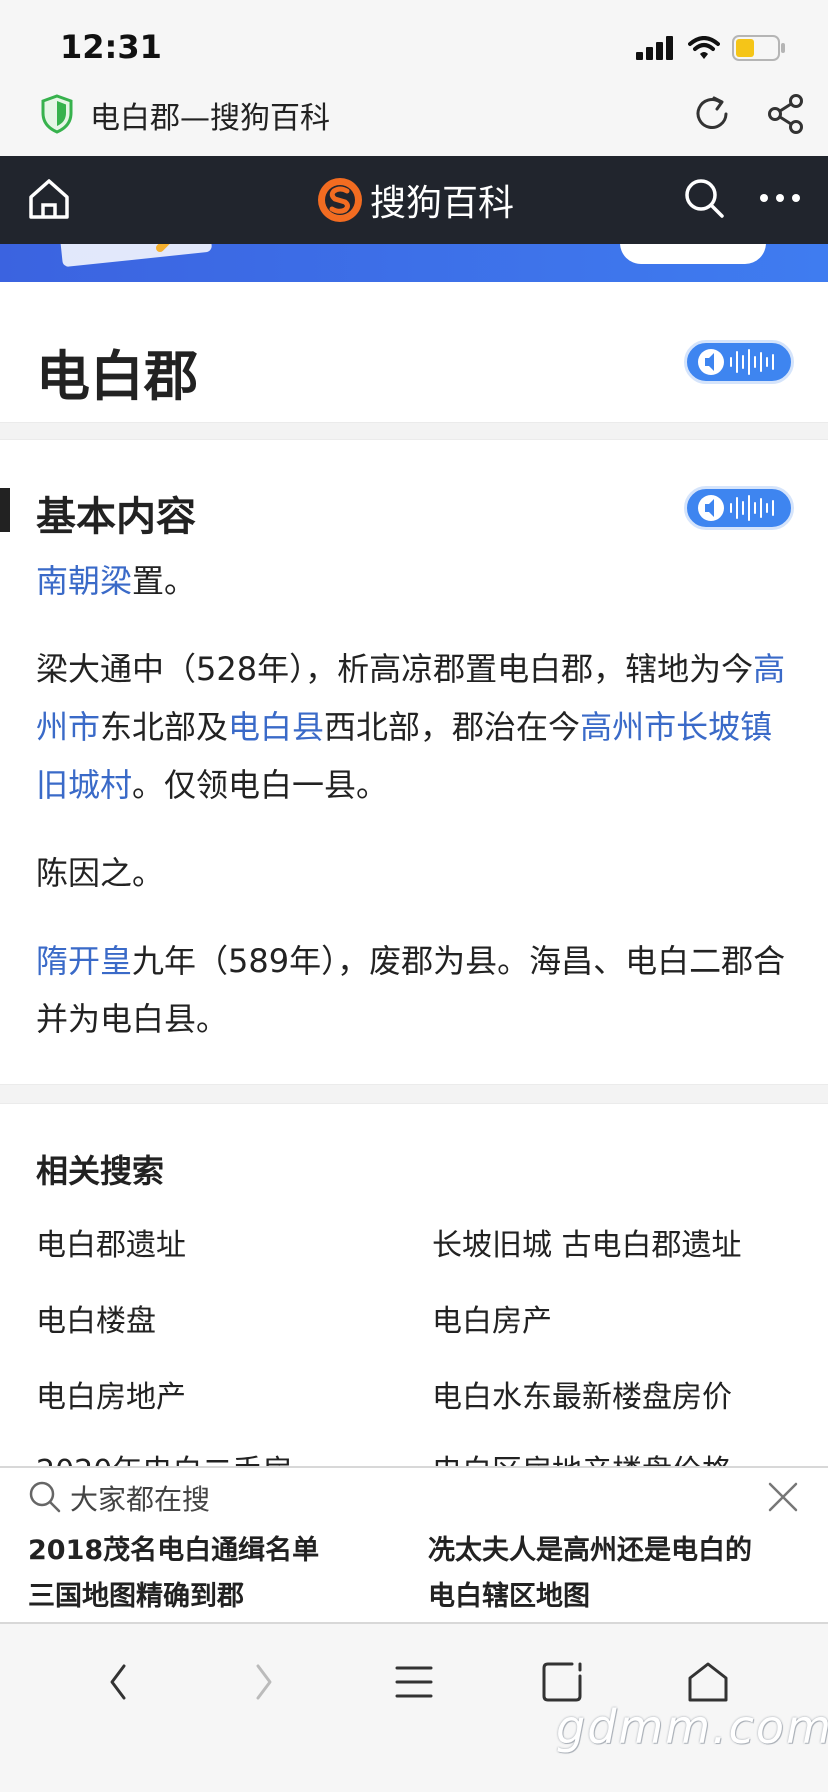 This screenshot has height=1792, width=828. I want to click on sogou-baike-logo: 搜狗百科, so click(415, 200).